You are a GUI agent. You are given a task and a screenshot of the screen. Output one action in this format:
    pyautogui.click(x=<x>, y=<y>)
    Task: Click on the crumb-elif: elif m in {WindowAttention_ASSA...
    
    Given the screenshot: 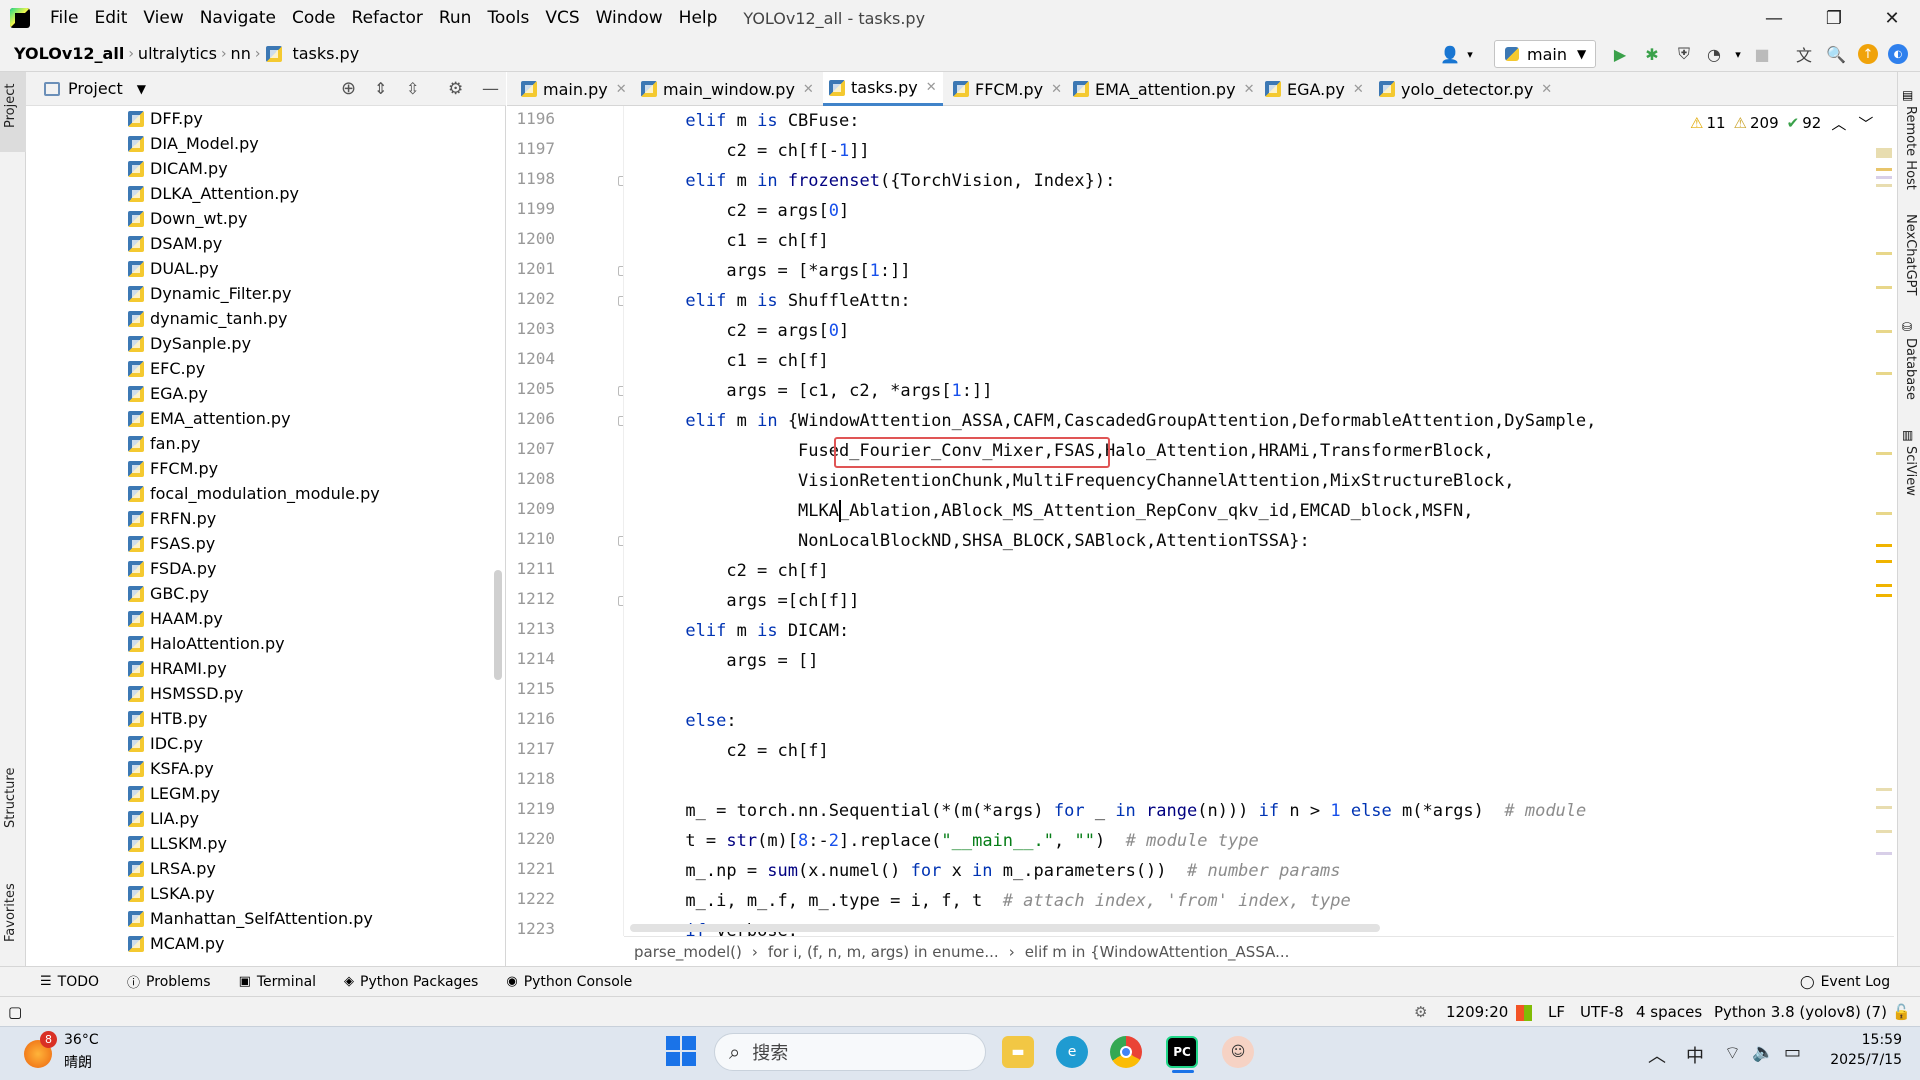 What is the action you would take?
    pyautogui.click(x=1157, y=952)
    